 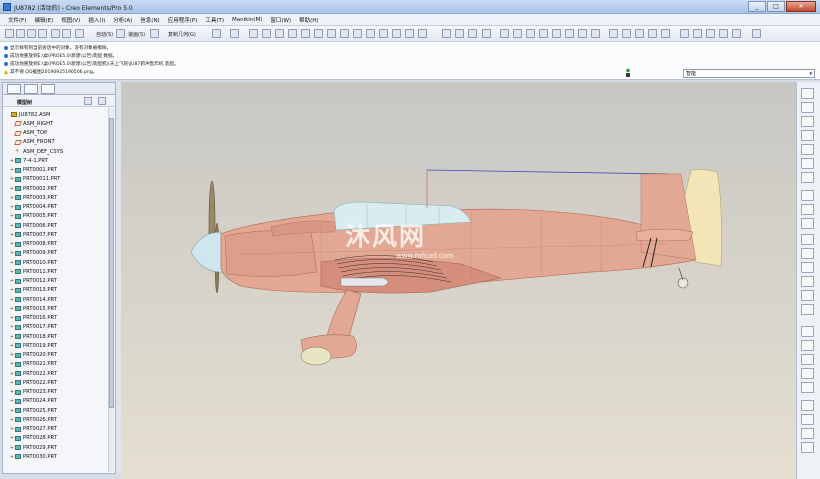 I want to click on menu-applications: 应用程序(P), so click(x=183, y=20).